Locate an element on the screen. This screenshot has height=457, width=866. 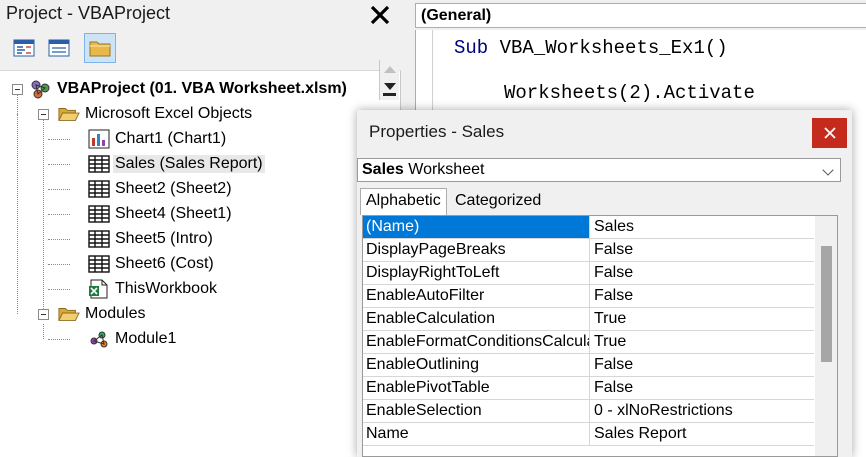
property-row: EnableFormatConditionsCalculation True is located at coordinates (588, 342).